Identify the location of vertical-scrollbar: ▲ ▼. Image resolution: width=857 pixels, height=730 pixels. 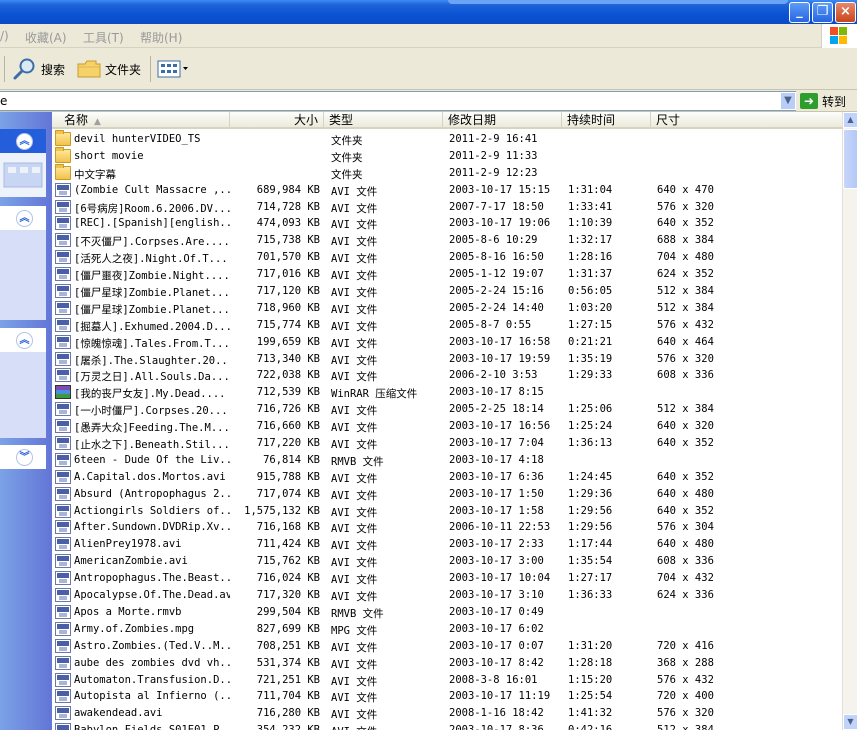
(849, 421).